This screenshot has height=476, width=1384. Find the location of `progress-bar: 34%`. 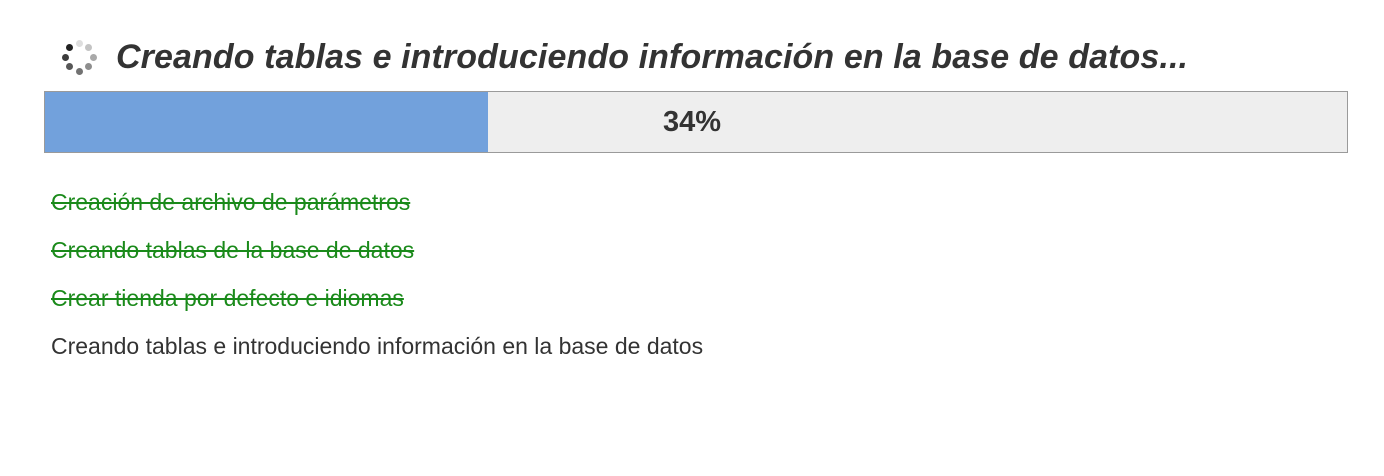

progress-bar: 34% is located at coordinates (696, 122).